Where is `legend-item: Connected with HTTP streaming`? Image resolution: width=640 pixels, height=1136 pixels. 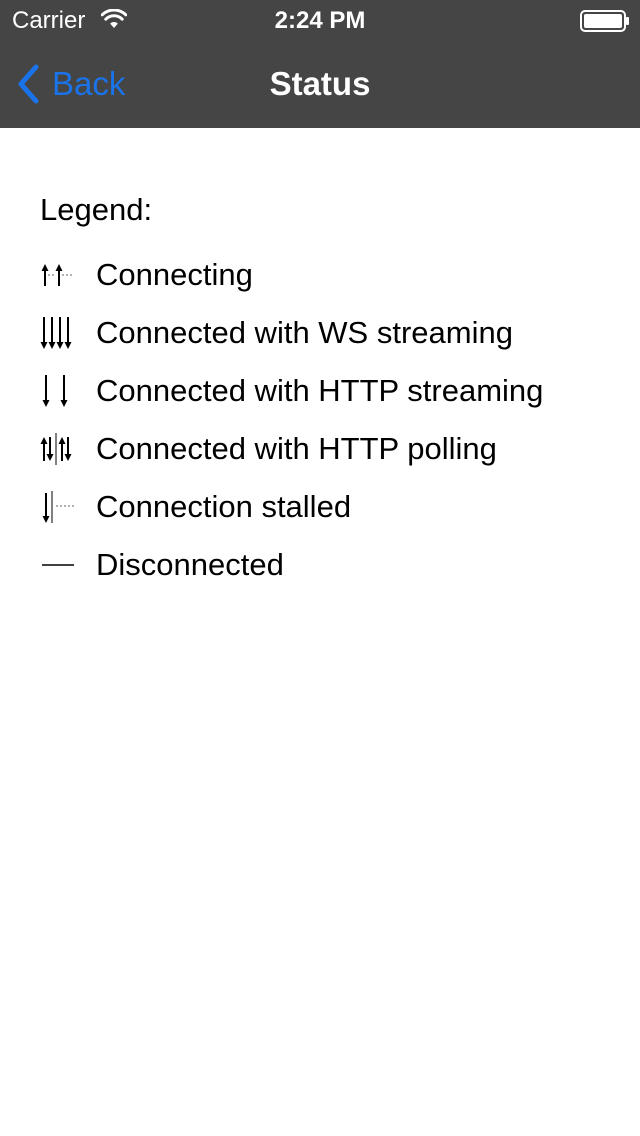 legend-item: Connected with HTTP streaming is located at coordinates (330, 391).